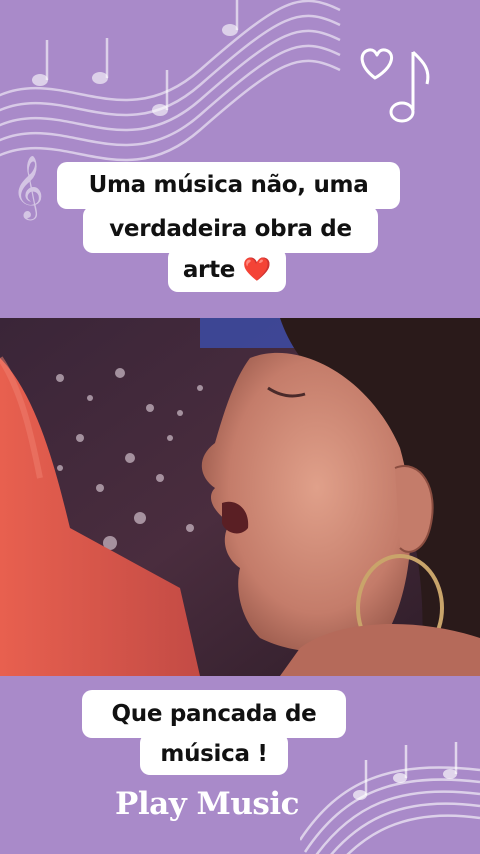  Describe the element at coordinates (257, 270) in the screenshot. I see `red-heart-emoji: ❤️` at that location.